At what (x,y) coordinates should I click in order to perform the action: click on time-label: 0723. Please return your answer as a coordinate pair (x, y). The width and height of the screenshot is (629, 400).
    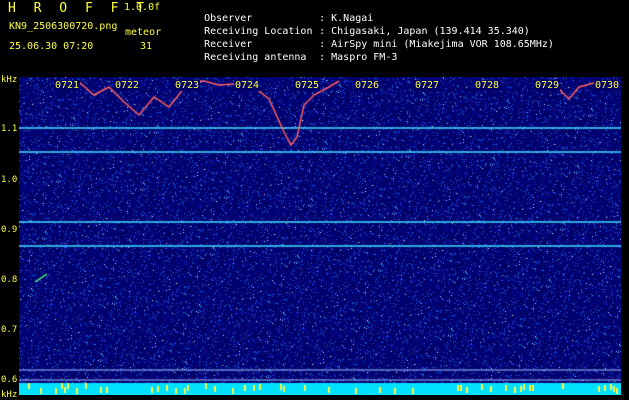
    Looking at the image, I should click on (187, 85).